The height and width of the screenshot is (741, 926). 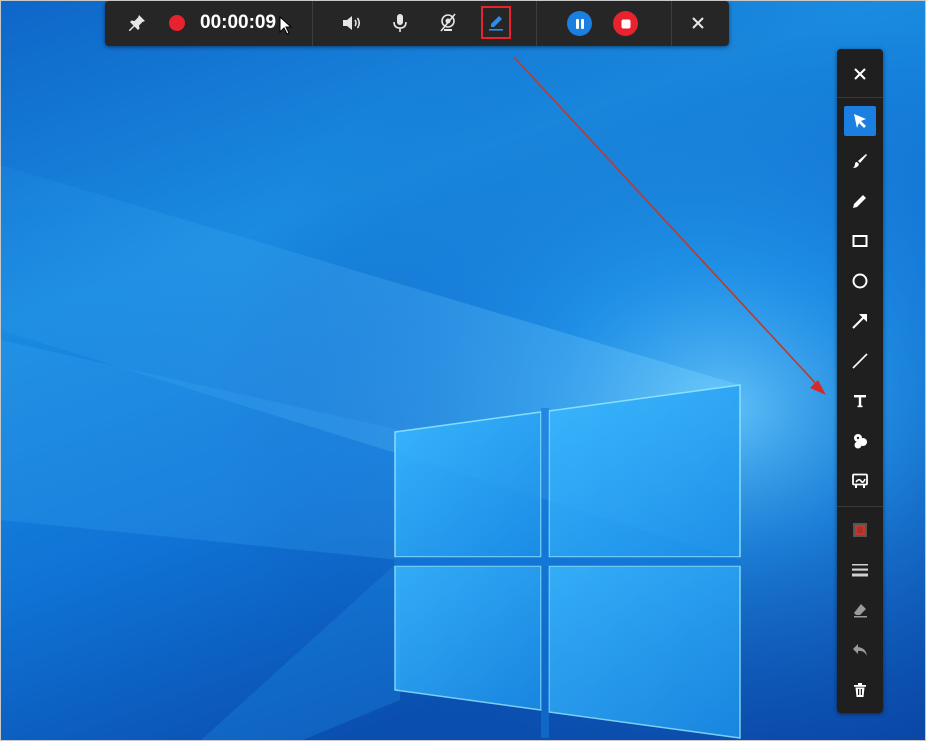 I want to click on draw-button, so click(x=496, y=23).